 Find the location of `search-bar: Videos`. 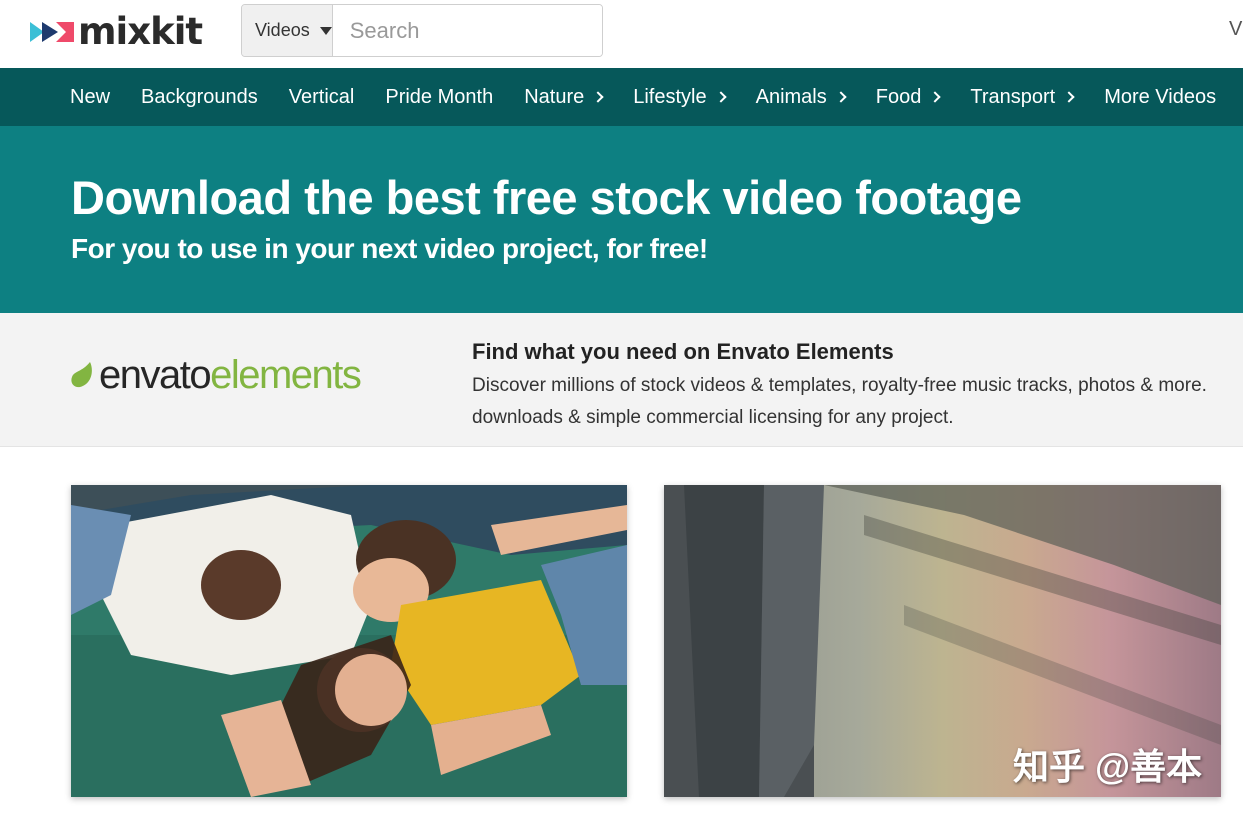

search-bar: Videos is located at coordinates (422, 30).